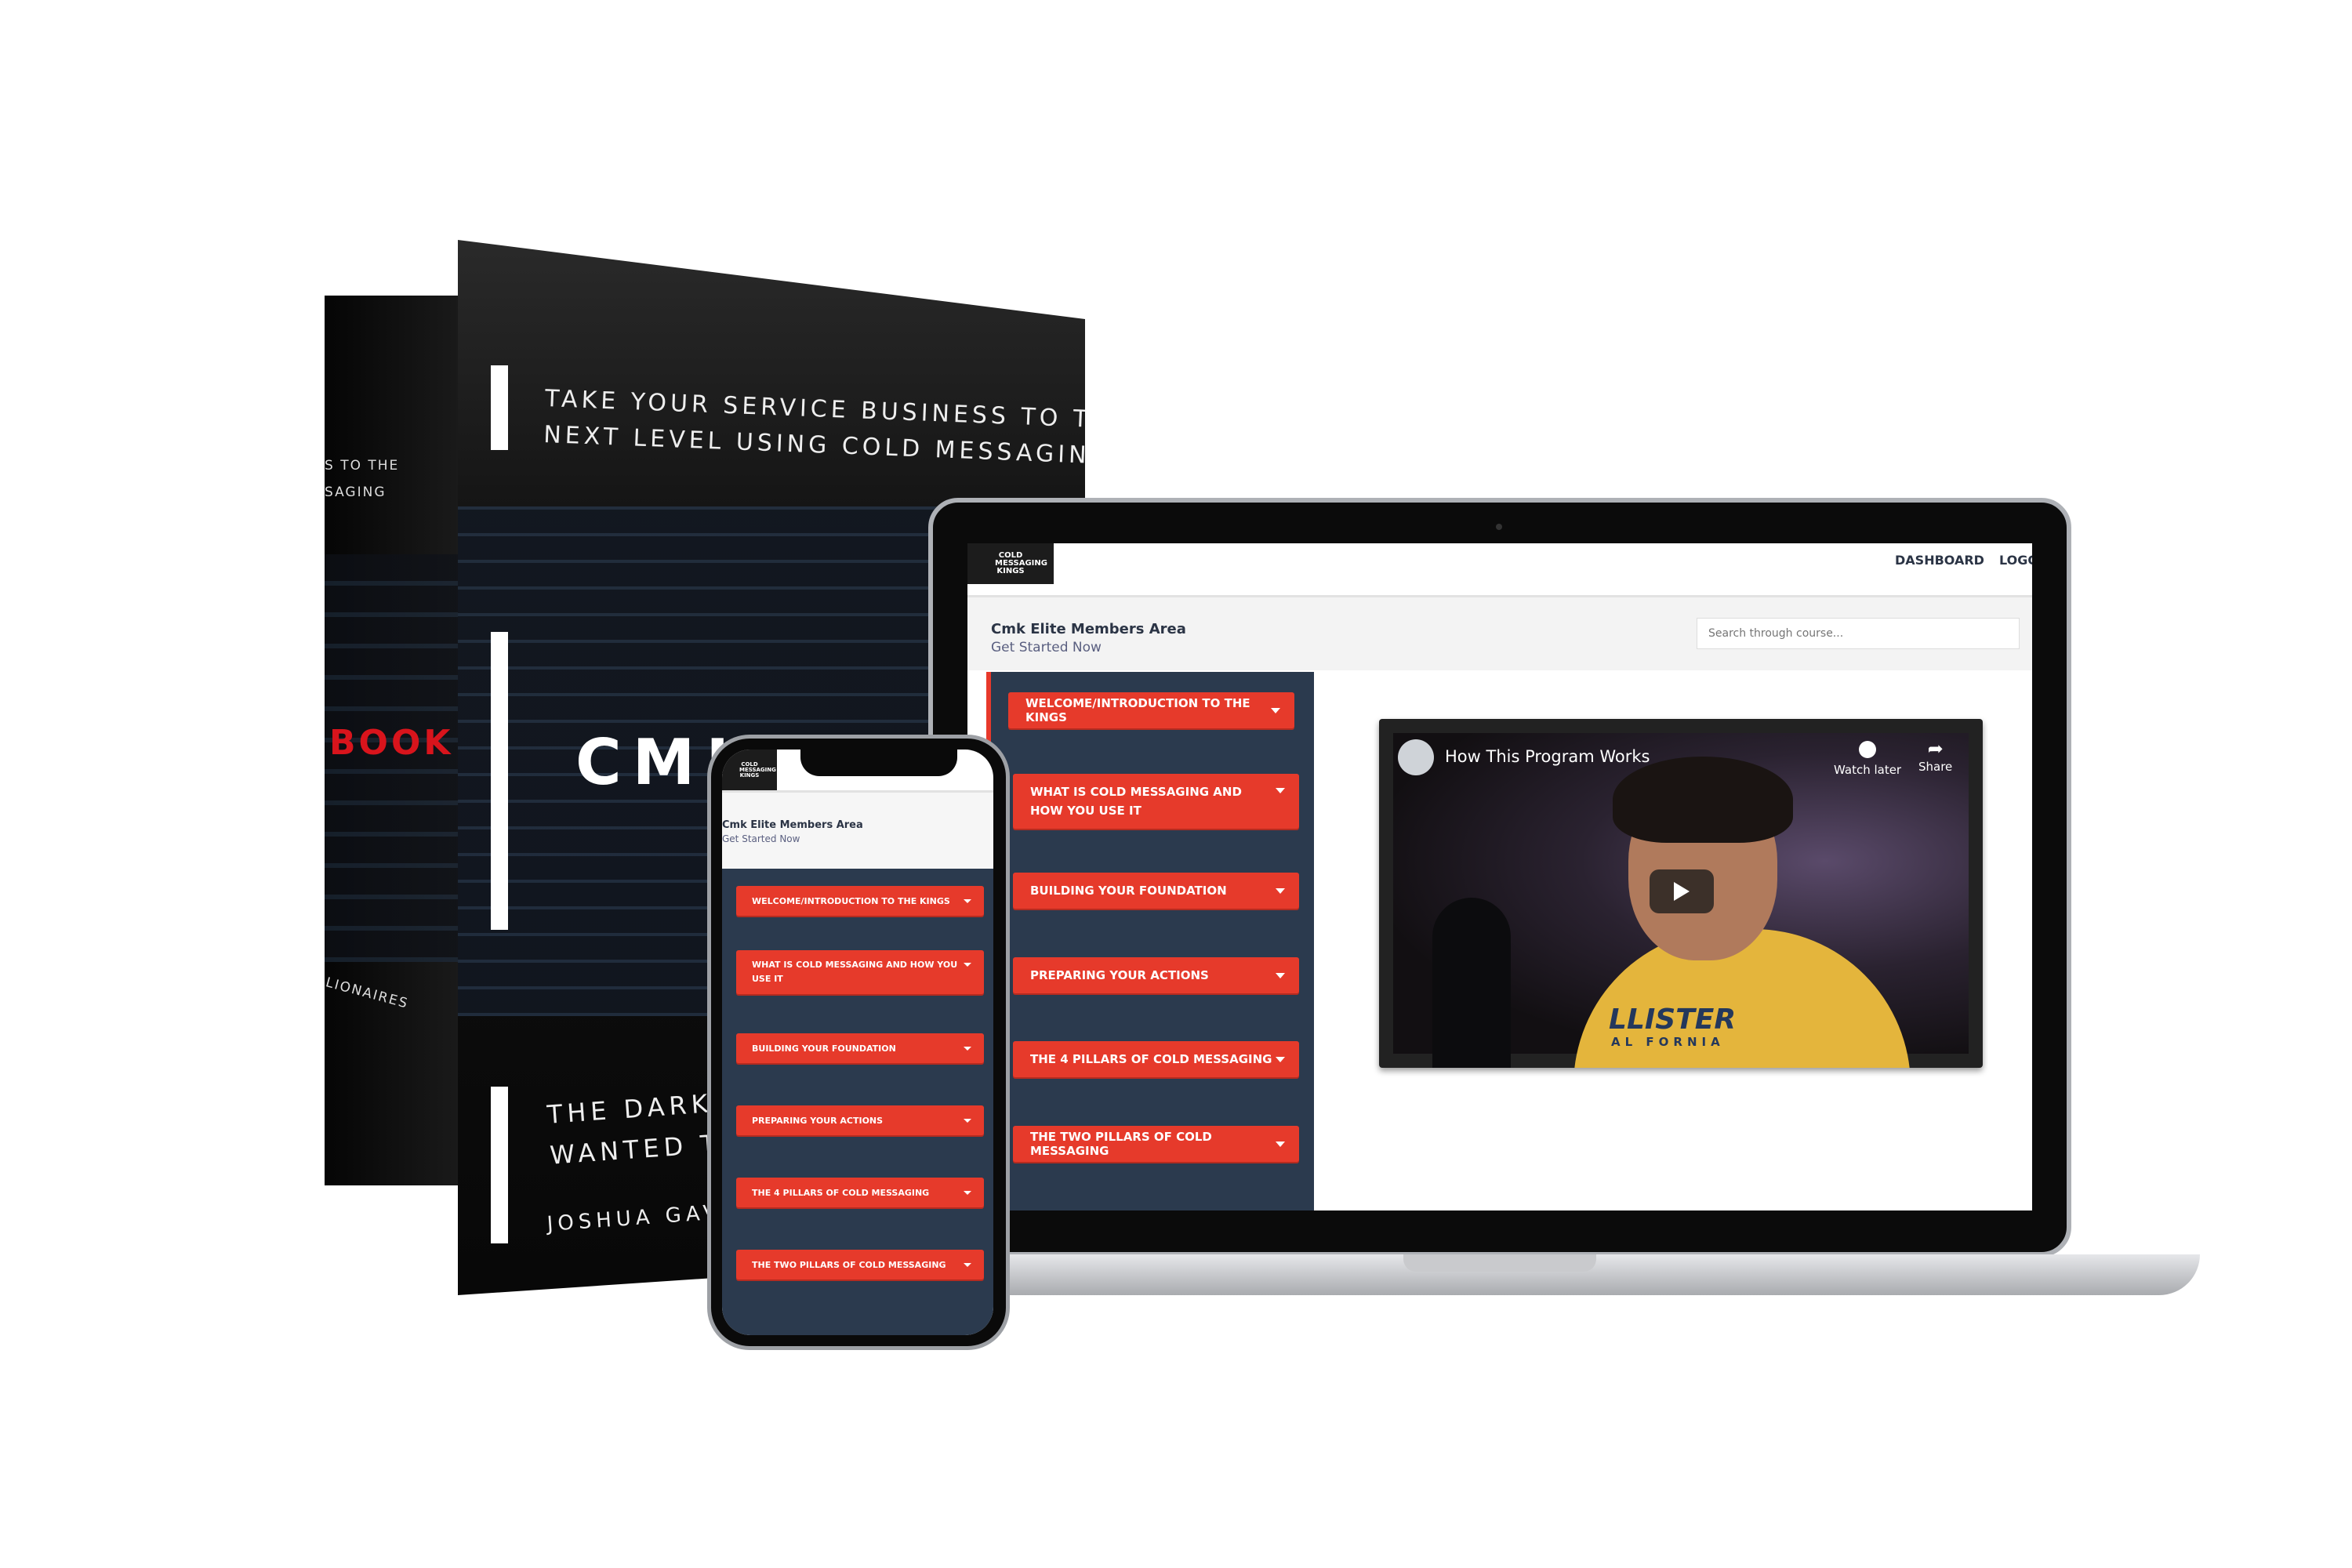 The height and width of the screenshot is (1568, 2352). Describe the element at coordinates (362, 479) in the screenshot. I see `side-top-text: S TO THE SAGING` at that location.